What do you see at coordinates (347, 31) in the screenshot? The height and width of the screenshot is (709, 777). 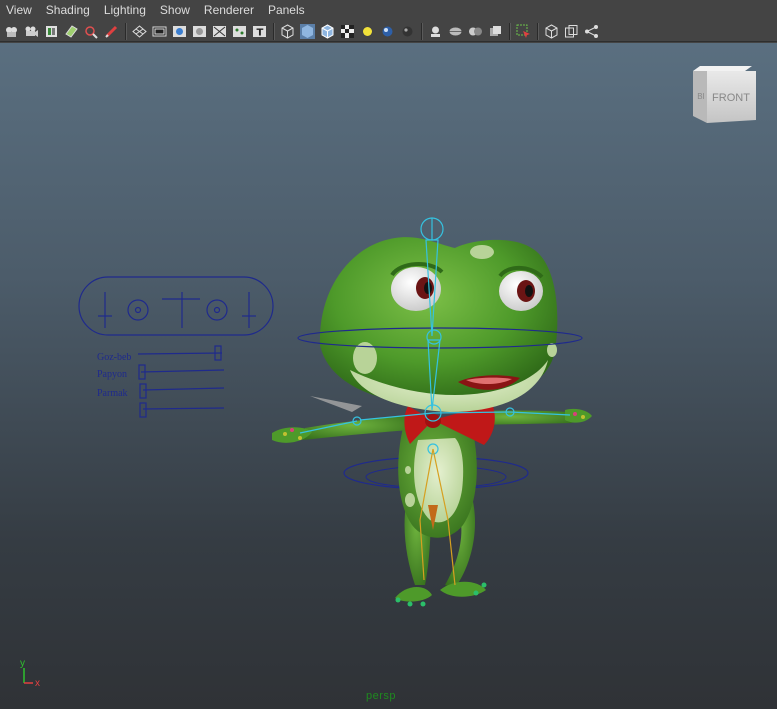 I see `textured-icon` at bounding box center [347, 31].